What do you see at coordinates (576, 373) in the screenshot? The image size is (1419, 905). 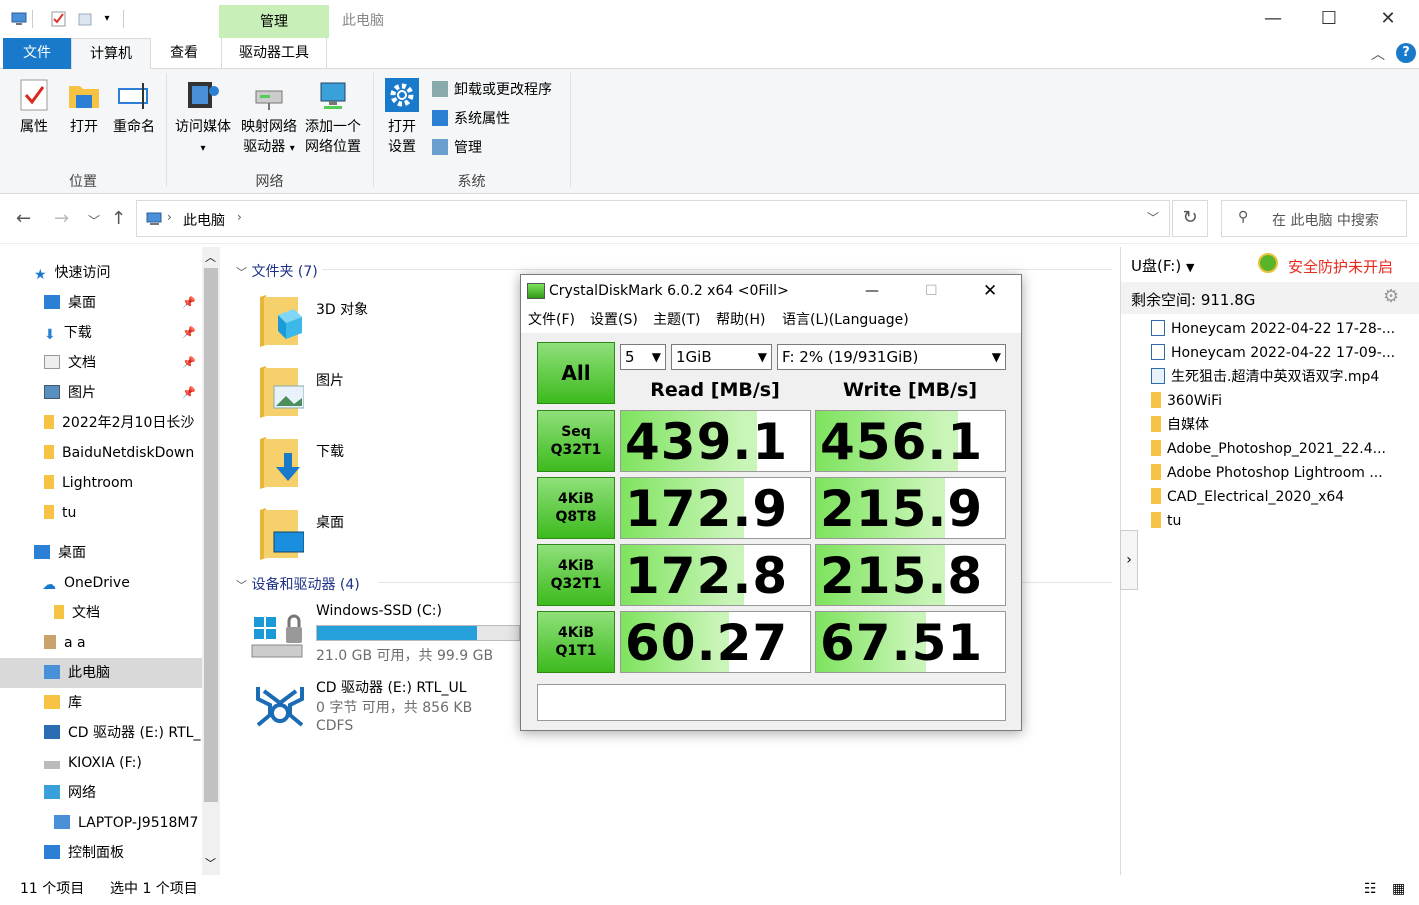 I see `all-button: All` at bounding box center [576, 373].